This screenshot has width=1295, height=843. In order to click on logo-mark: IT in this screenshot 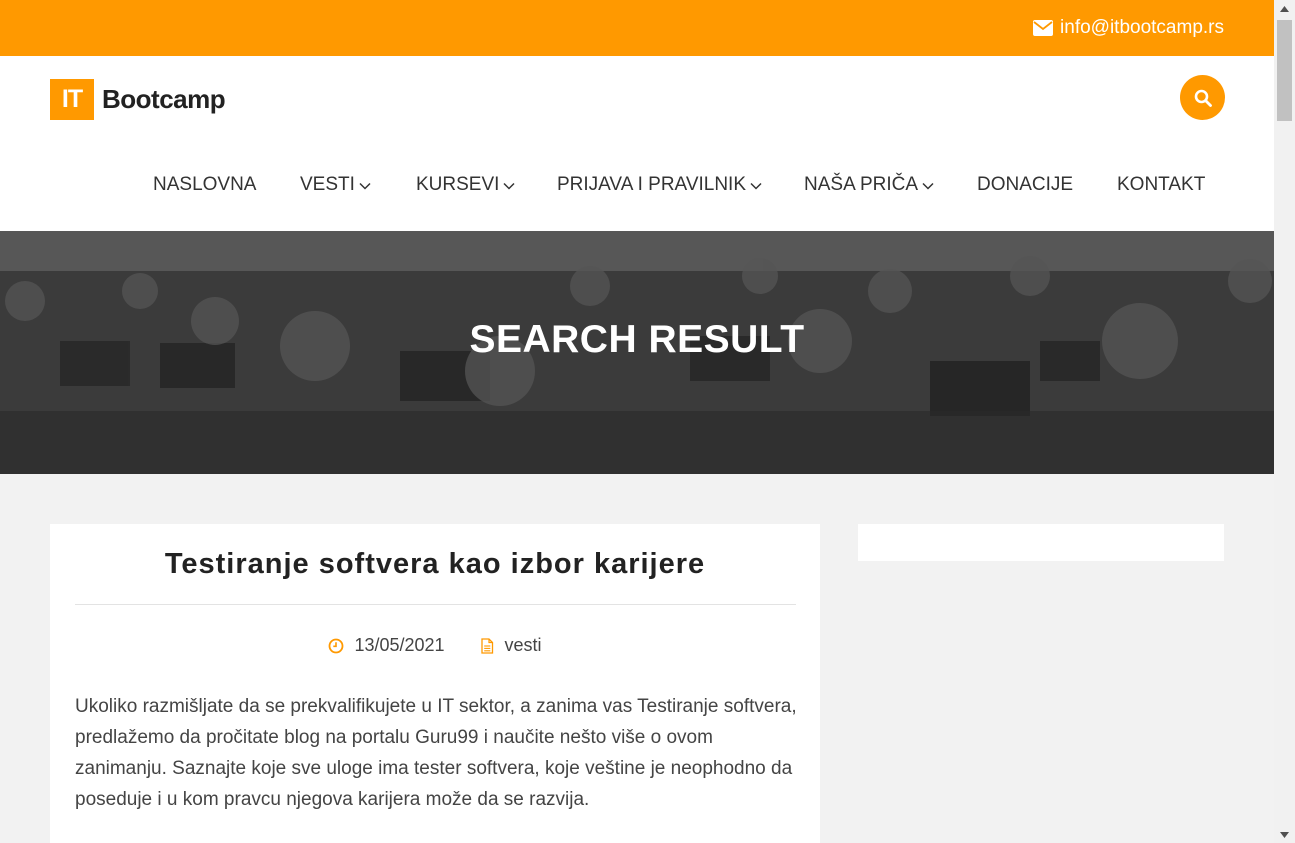, I will do `click(72, 99)`.